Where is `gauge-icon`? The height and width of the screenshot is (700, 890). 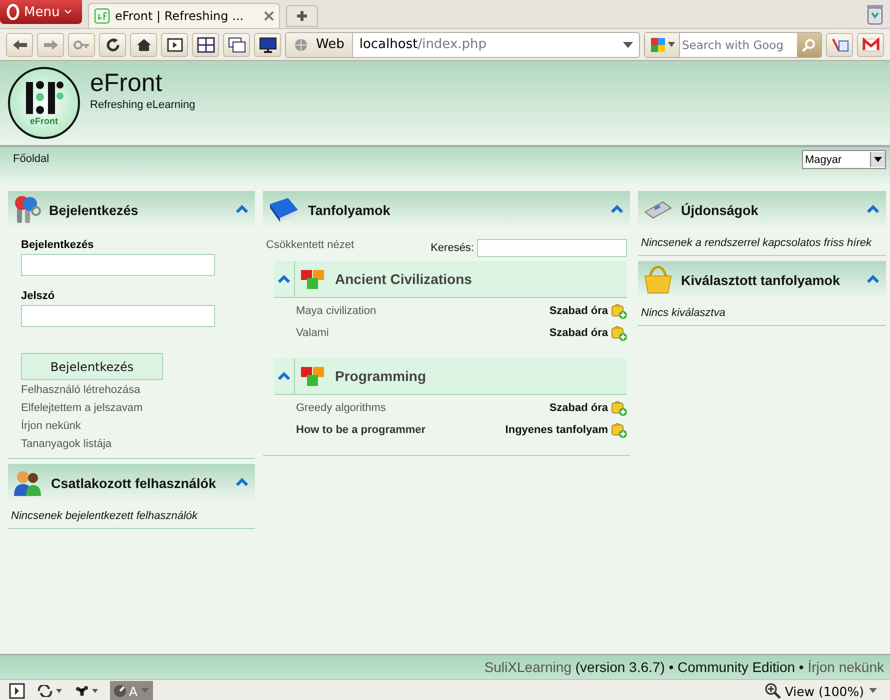 gauge-icon is located at coordinates (120, 691).